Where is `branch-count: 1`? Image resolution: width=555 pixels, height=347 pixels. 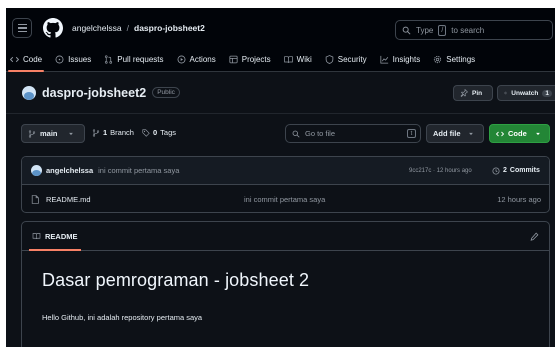 branch-count: 1 is located at coordinates (105, 132).